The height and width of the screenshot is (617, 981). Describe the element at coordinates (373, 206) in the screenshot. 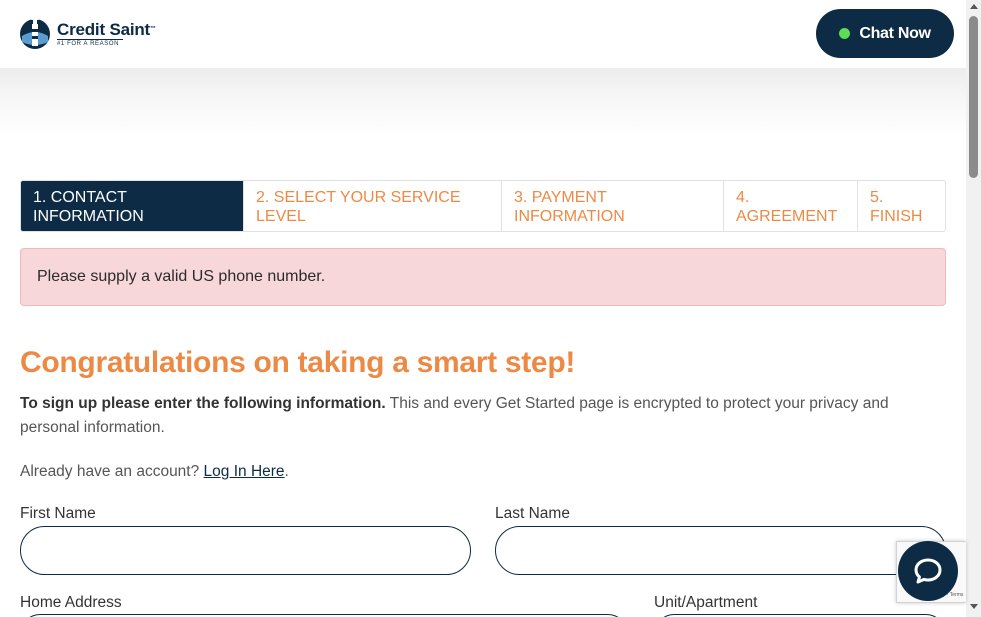

I see `step-select-service-level: 2. SELECT YOUR SERVICE LEVEL` at that location.